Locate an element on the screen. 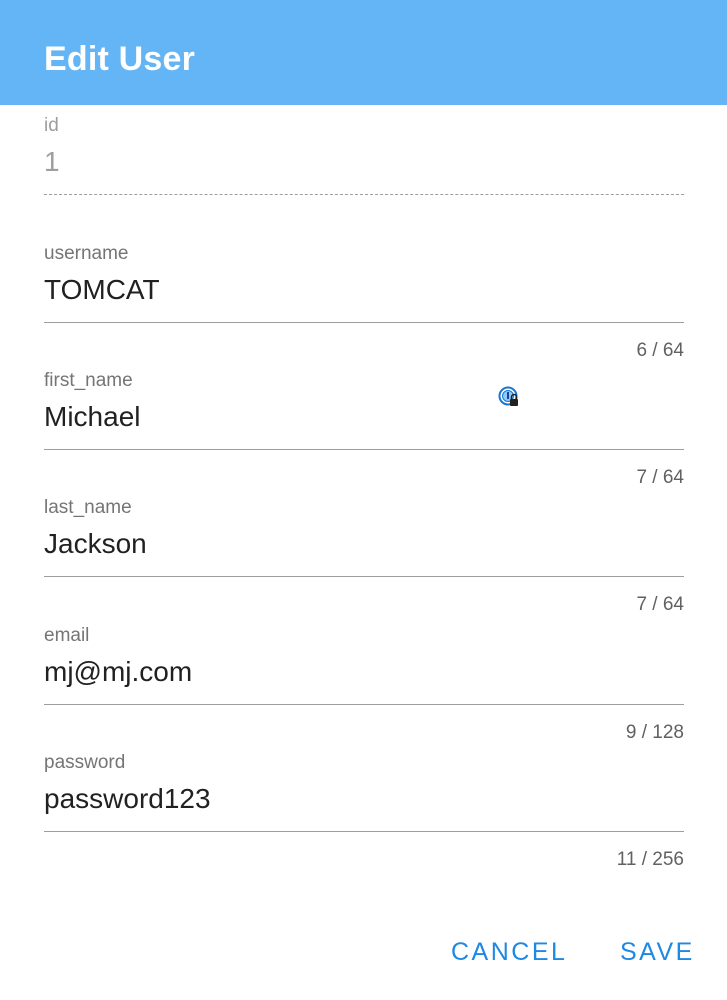  email-counter: 9 / 128 is located at coordinates (654, 732).